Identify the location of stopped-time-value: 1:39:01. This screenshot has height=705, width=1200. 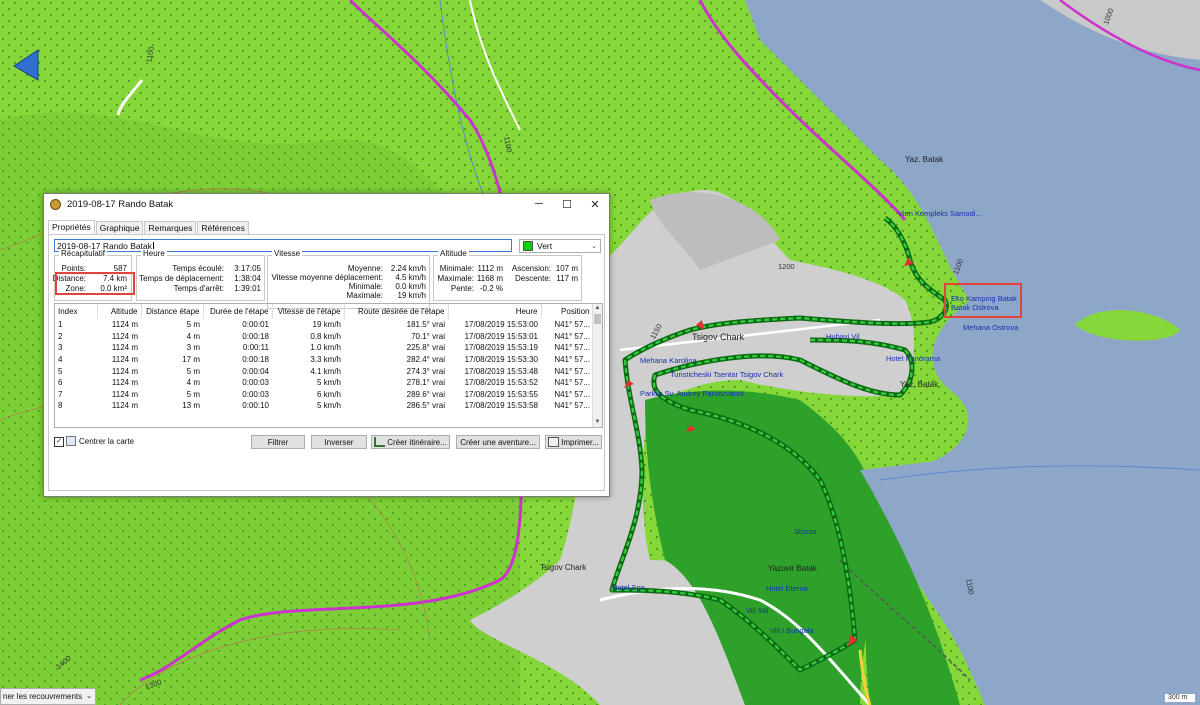
(247, 288).